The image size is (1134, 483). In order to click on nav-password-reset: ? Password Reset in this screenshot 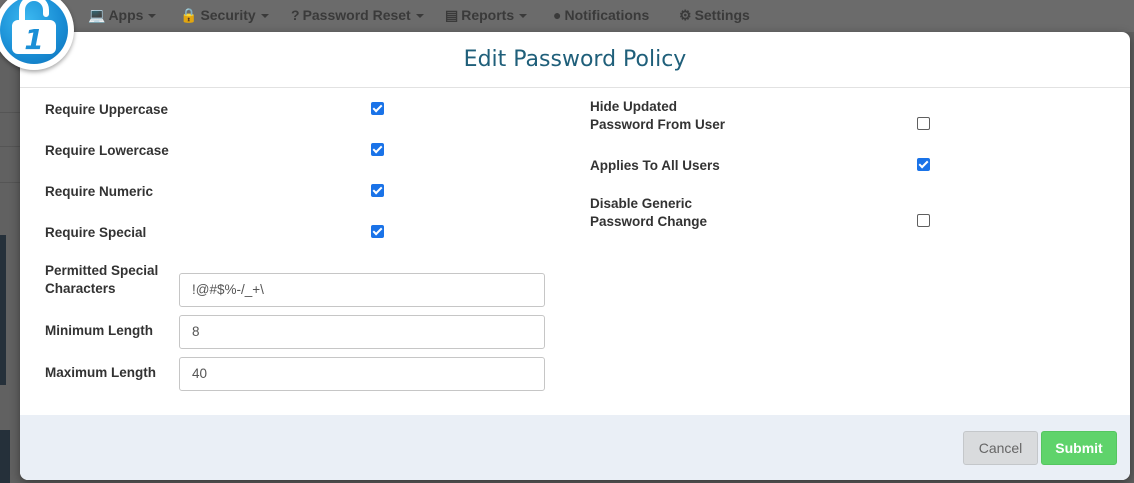, I will do `click(357, 16)`.